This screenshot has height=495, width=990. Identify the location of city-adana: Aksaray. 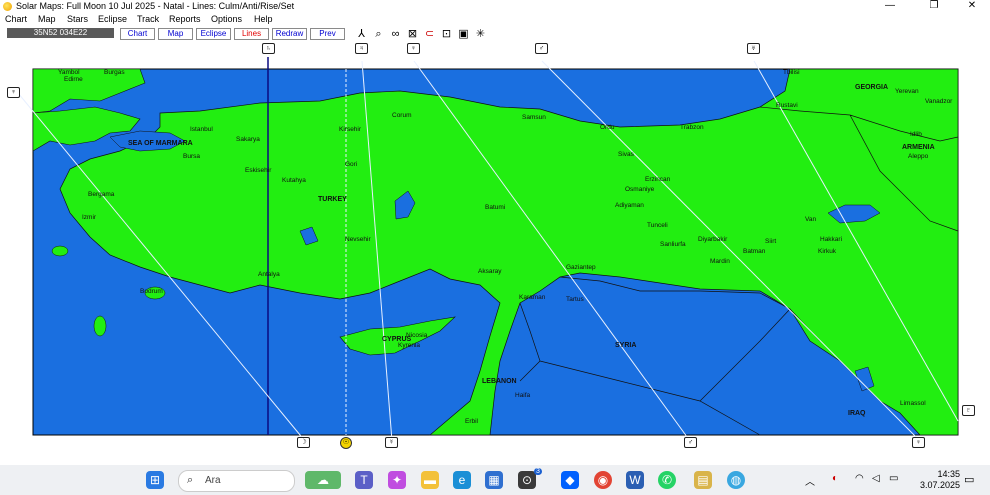
(490, 271).